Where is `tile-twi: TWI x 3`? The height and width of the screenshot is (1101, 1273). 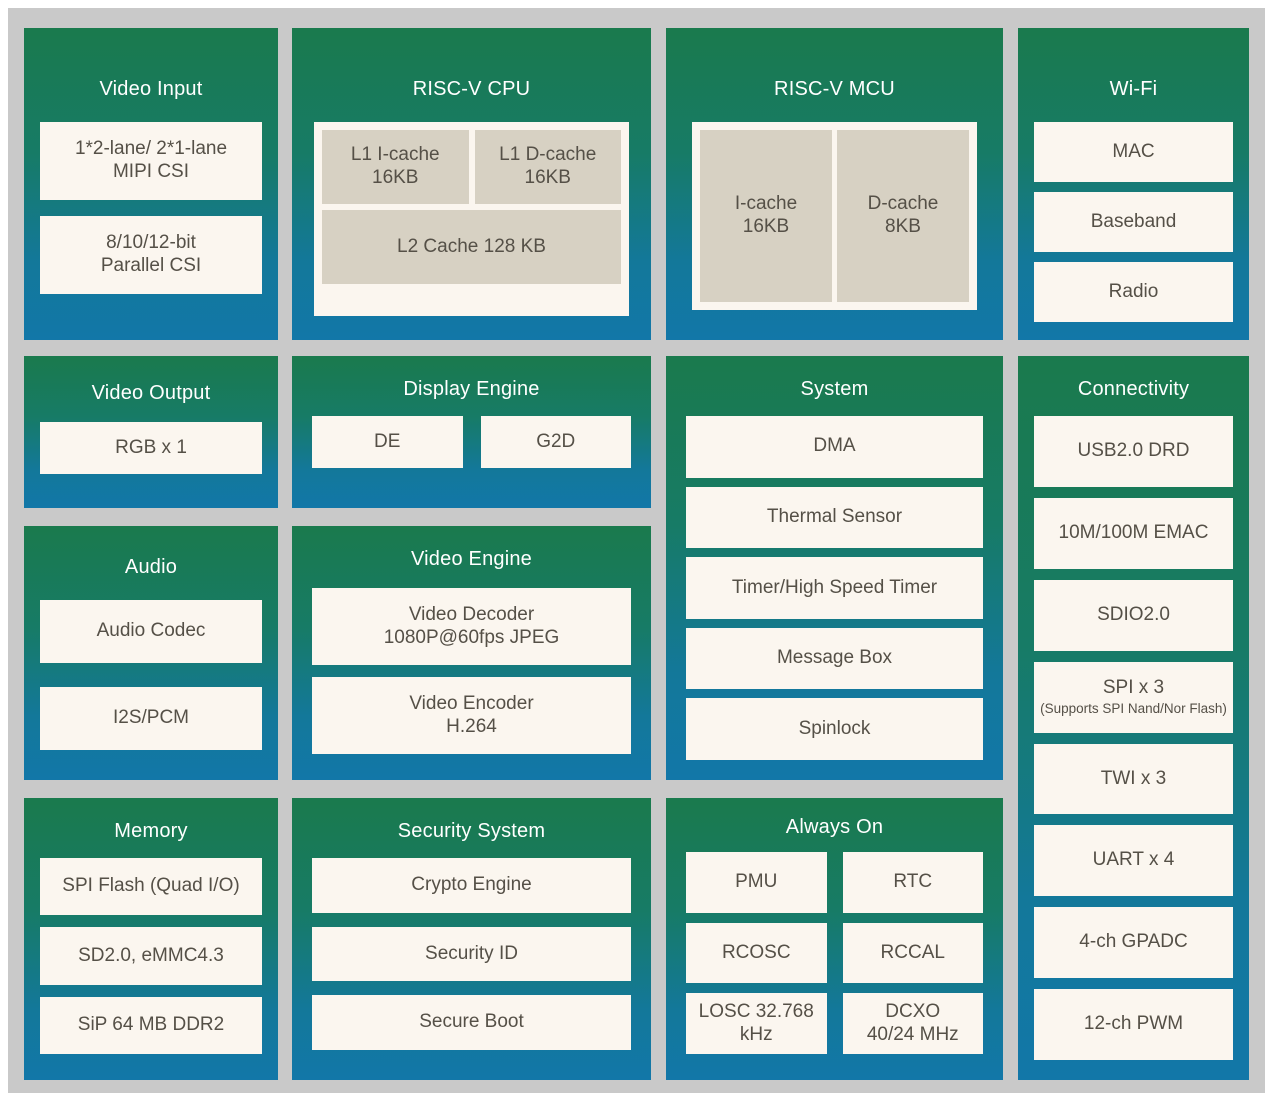
tile-twi: TWI x 3 is located at coordinates (1133, 779).